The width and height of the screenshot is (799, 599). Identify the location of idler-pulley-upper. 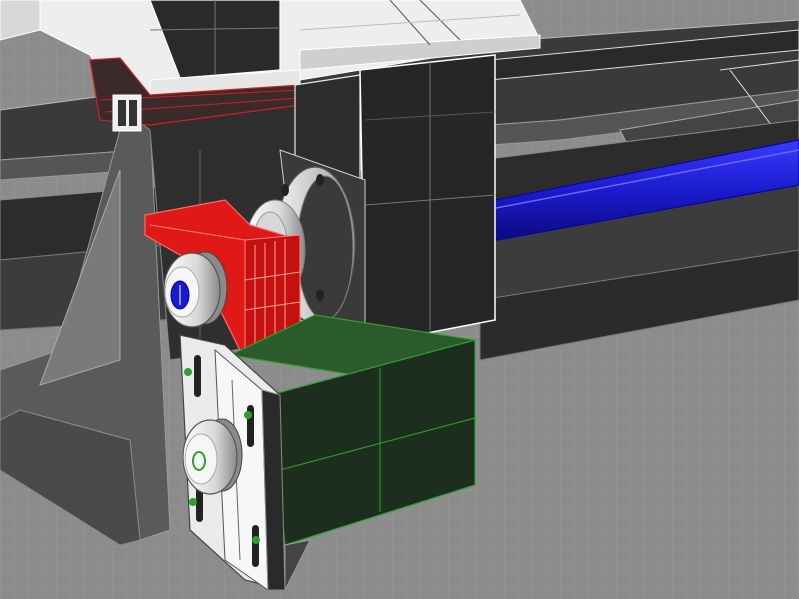
(195, 289).